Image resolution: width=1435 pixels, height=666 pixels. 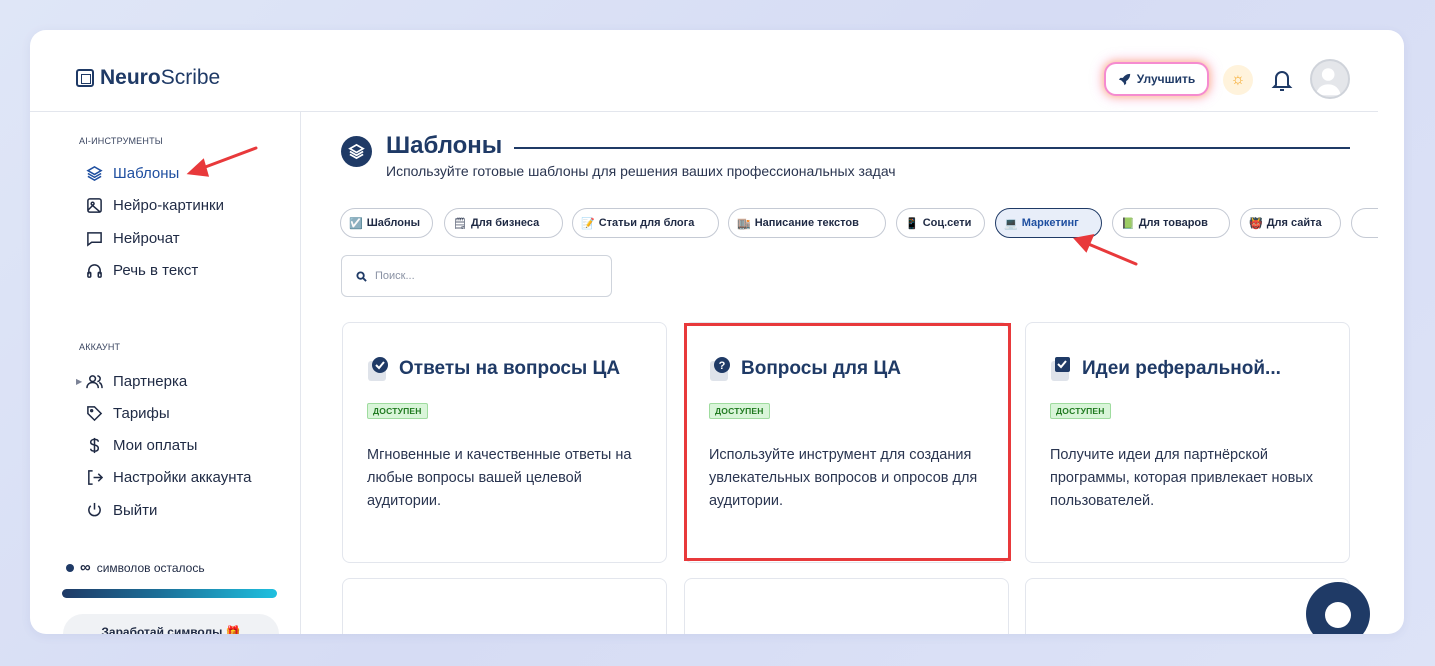 I want to click on upgrade-button: Улучшить, so click(x=1156, y=79).